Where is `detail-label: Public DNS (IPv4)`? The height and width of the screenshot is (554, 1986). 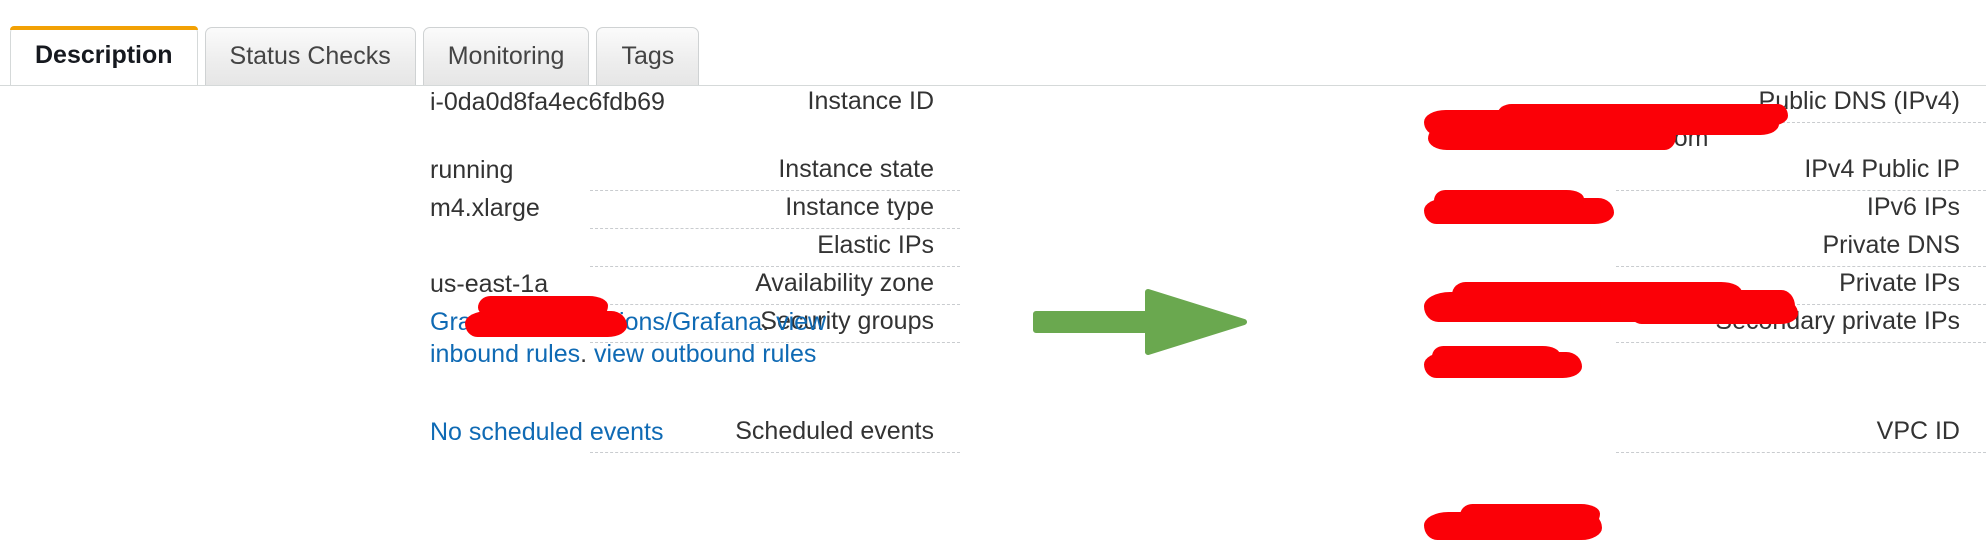
detail-label: Public DNS (IPv4) is located at coordinates (1801, 104).